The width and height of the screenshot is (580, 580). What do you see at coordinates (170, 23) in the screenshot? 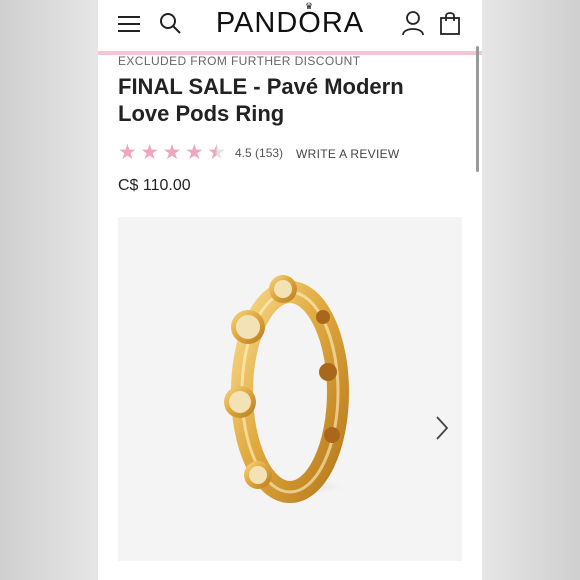
I see `search-icon` at bounding box center [170, 23].